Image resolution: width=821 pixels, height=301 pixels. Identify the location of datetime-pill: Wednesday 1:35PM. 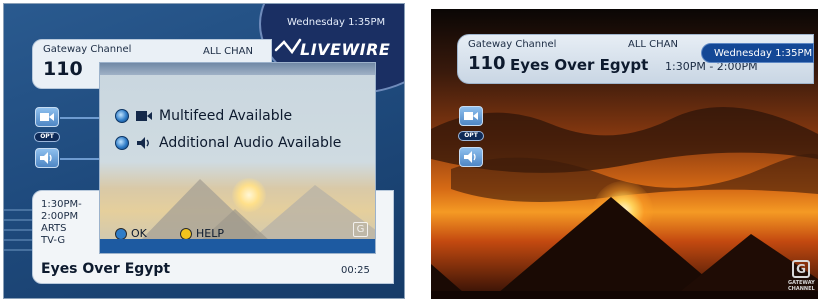
(757, 53).